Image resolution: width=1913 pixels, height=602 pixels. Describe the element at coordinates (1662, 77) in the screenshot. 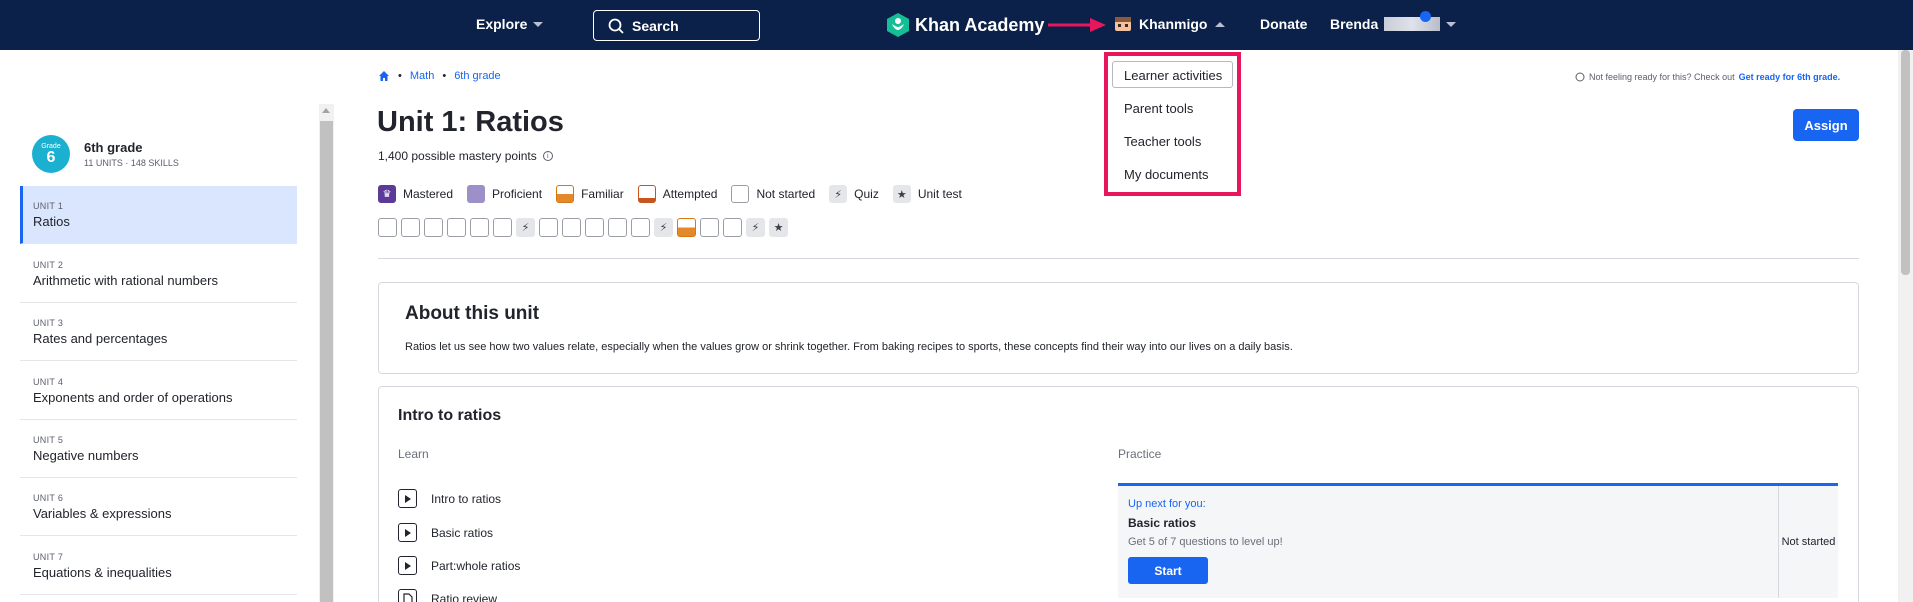

I see `ready-text: Not feeling ready for this? Check out` at that location.